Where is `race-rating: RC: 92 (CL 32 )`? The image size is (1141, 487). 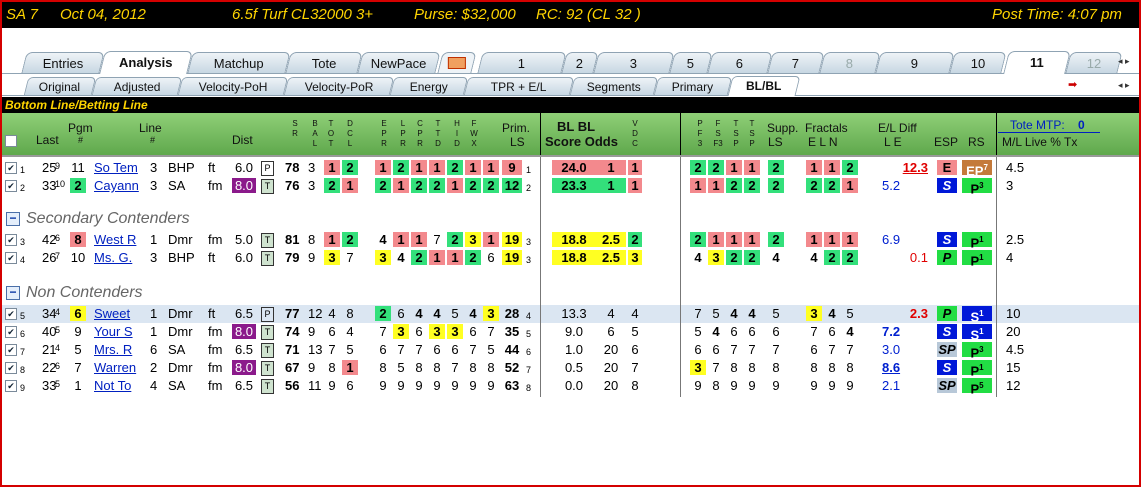
race-rating: RC: 92 (CL 32 ) is located at coordinates (588, 14).